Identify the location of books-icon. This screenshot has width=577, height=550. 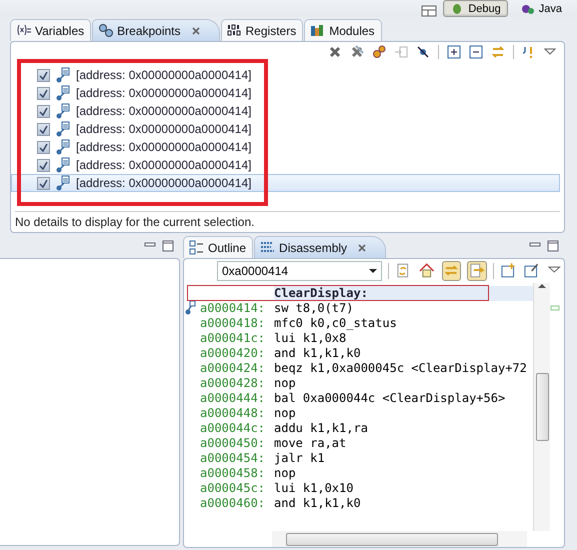
(318, 30).